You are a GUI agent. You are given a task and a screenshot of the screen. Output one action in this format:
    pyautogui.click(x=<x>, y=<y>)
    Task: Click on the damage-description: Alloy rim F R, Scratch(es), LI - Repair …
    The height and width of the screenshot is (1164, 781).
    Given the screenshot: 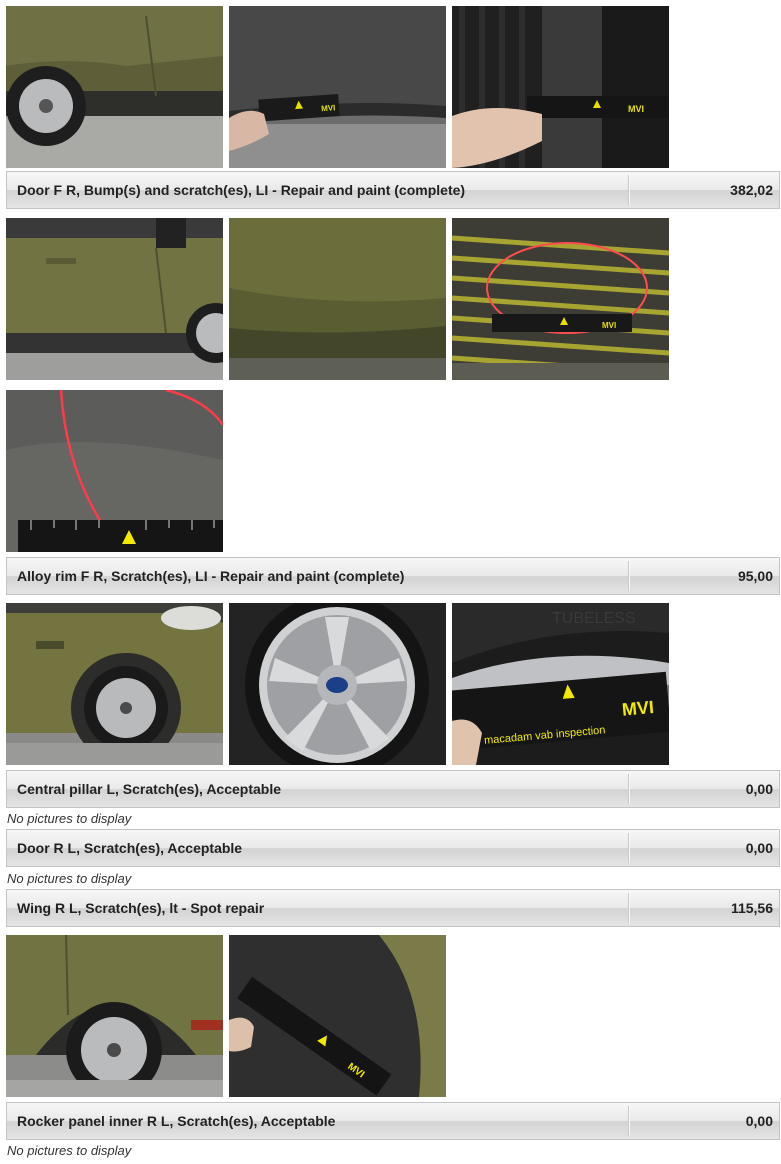 What is the action you would take?
    pyautogui.click(x=211, y=576)
    